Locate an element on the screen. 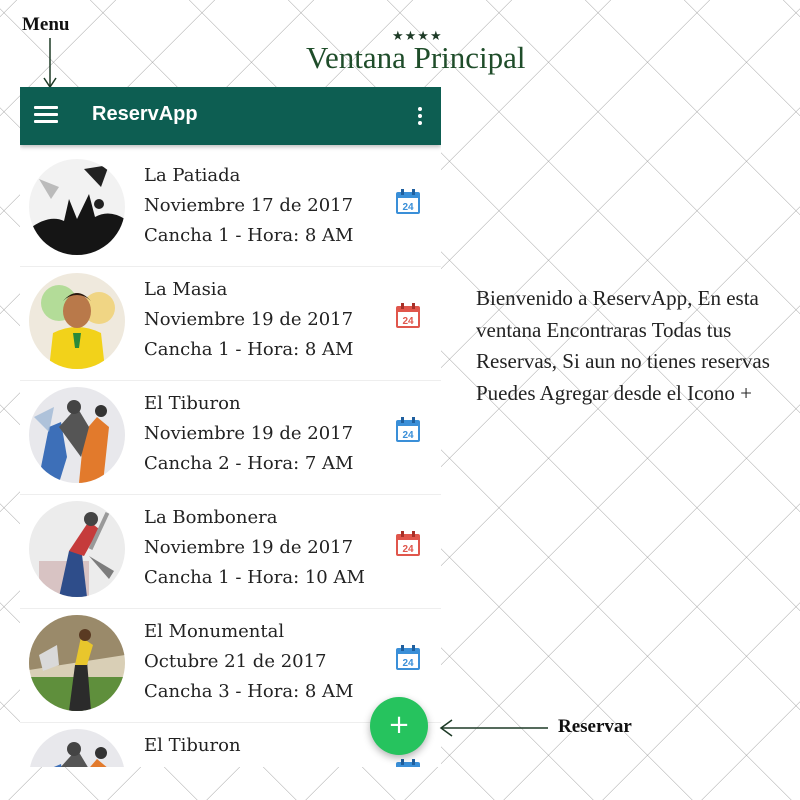 The height and width of the screenshot is (800, 800). add-icon: + is located at coordinates (399, 725).